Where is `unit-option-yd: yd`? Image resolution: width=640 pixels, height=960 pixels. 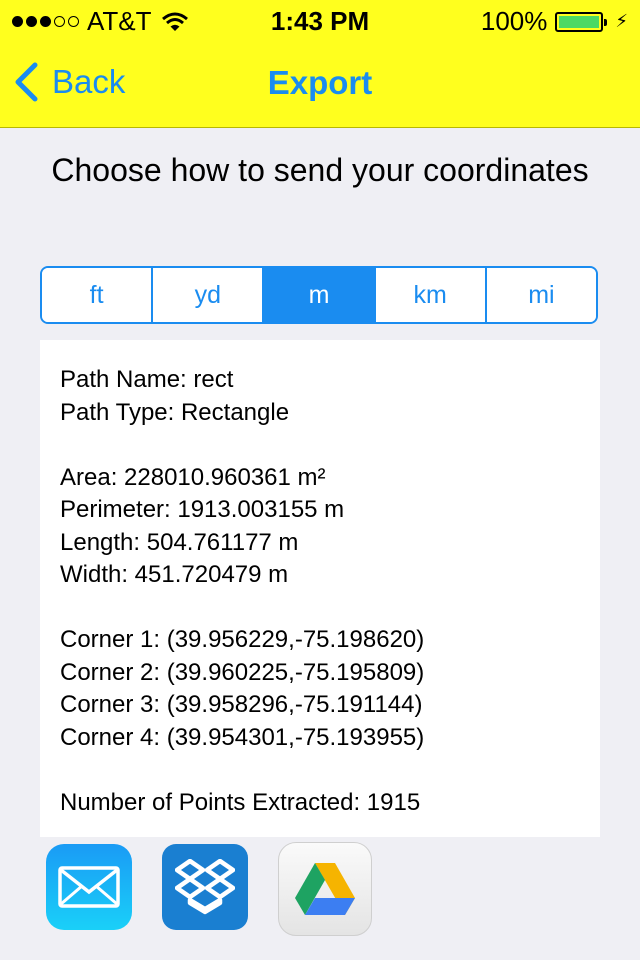
unit-option-yd: yd is located at coordinates (207, 295).